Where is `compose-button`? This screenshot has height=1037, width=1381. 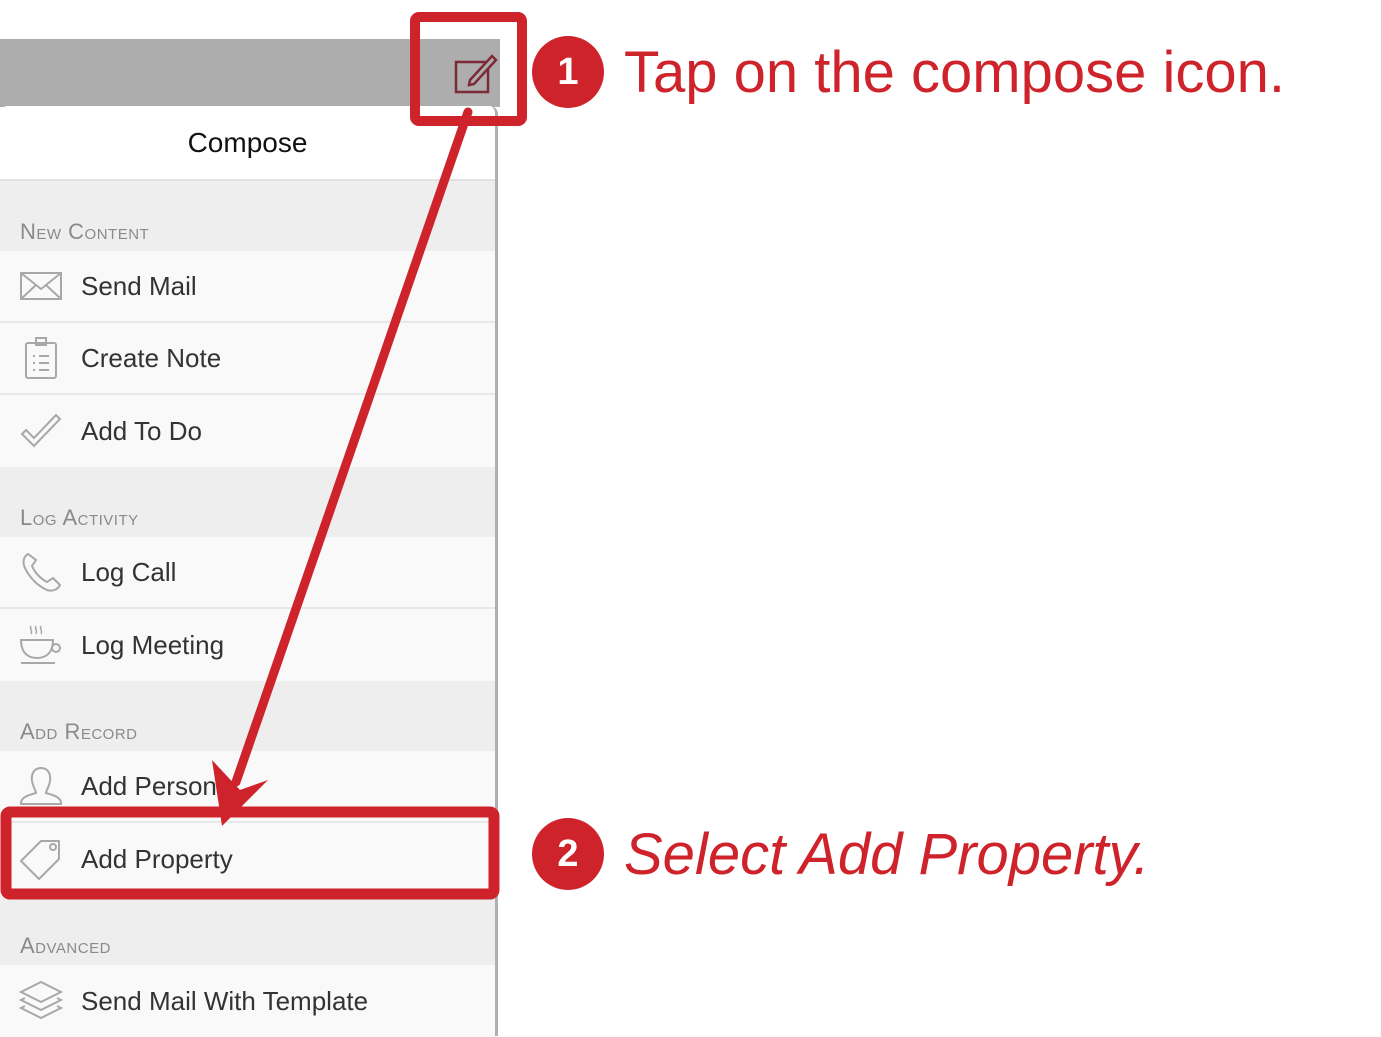 compose-button is located at coordinates (473, 73).